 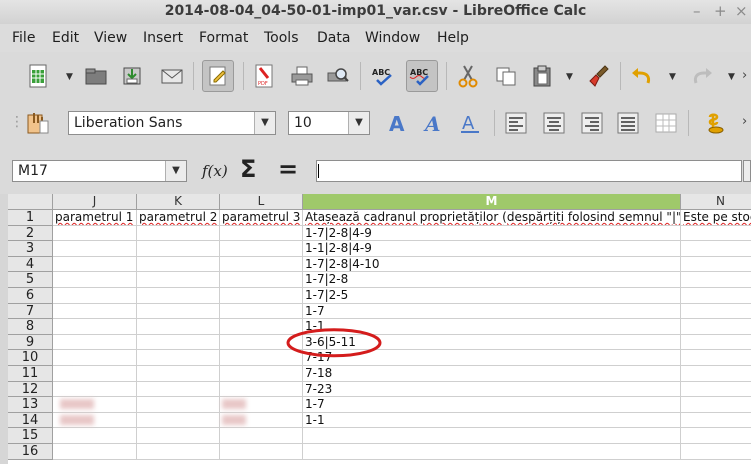 I want to click on row-header: 12, so click(x=30, y=389).